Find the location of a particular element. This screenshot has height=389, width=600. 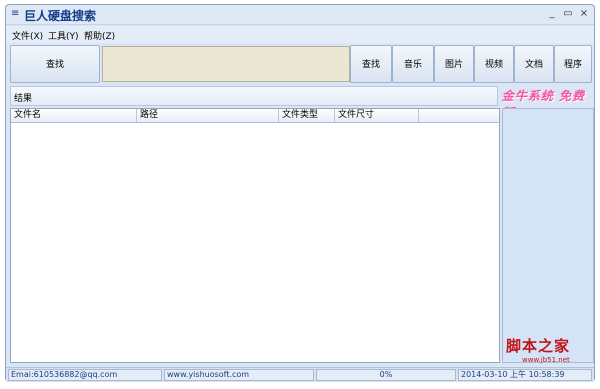

title-bar: ≡ 巨人硬盘搜索 _ ▭ × is located at coordinates (300, 15).